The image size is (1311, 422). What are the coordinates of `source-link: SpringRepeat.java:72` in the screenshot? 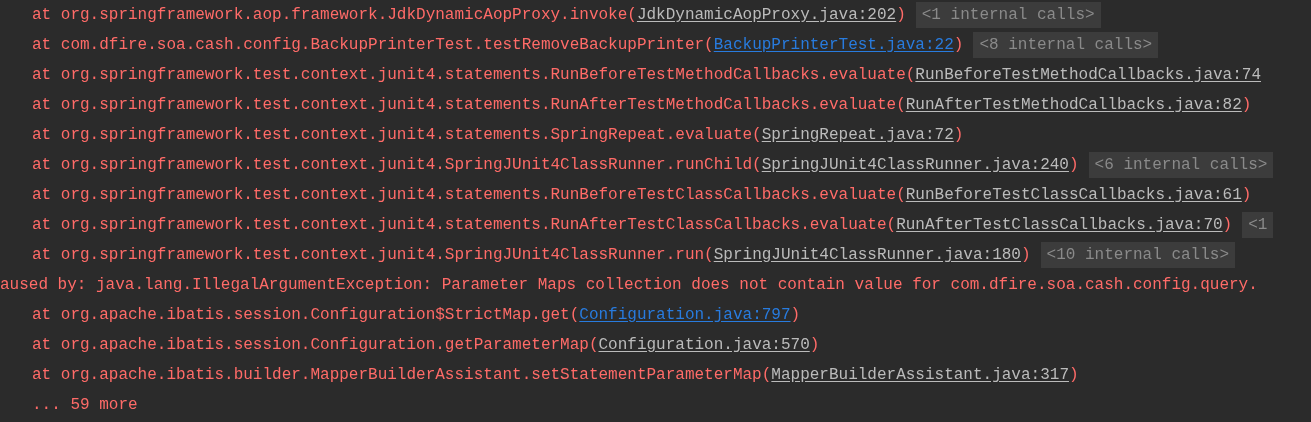 It's located at (857, 135).